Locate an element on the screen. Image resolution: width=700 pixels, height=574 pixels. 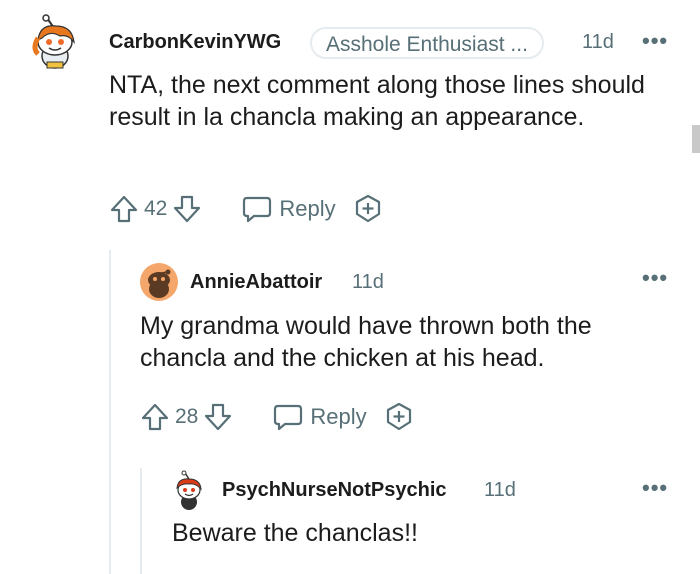
comment-2-username: AnnieAbattoir is located at coordinates (256, 282).